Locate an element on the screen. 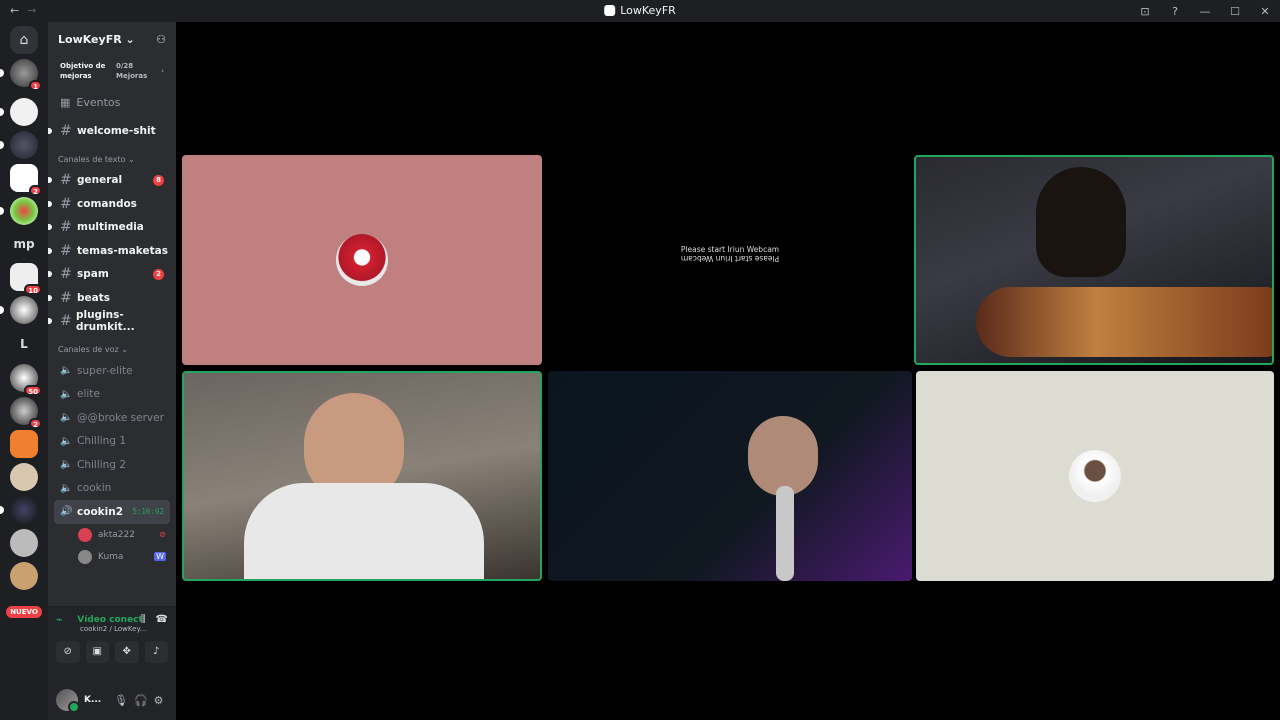 The width and height of the screenshot is (1280, 720). forward-arrow-icon: → is located at coordinates (31, 10).